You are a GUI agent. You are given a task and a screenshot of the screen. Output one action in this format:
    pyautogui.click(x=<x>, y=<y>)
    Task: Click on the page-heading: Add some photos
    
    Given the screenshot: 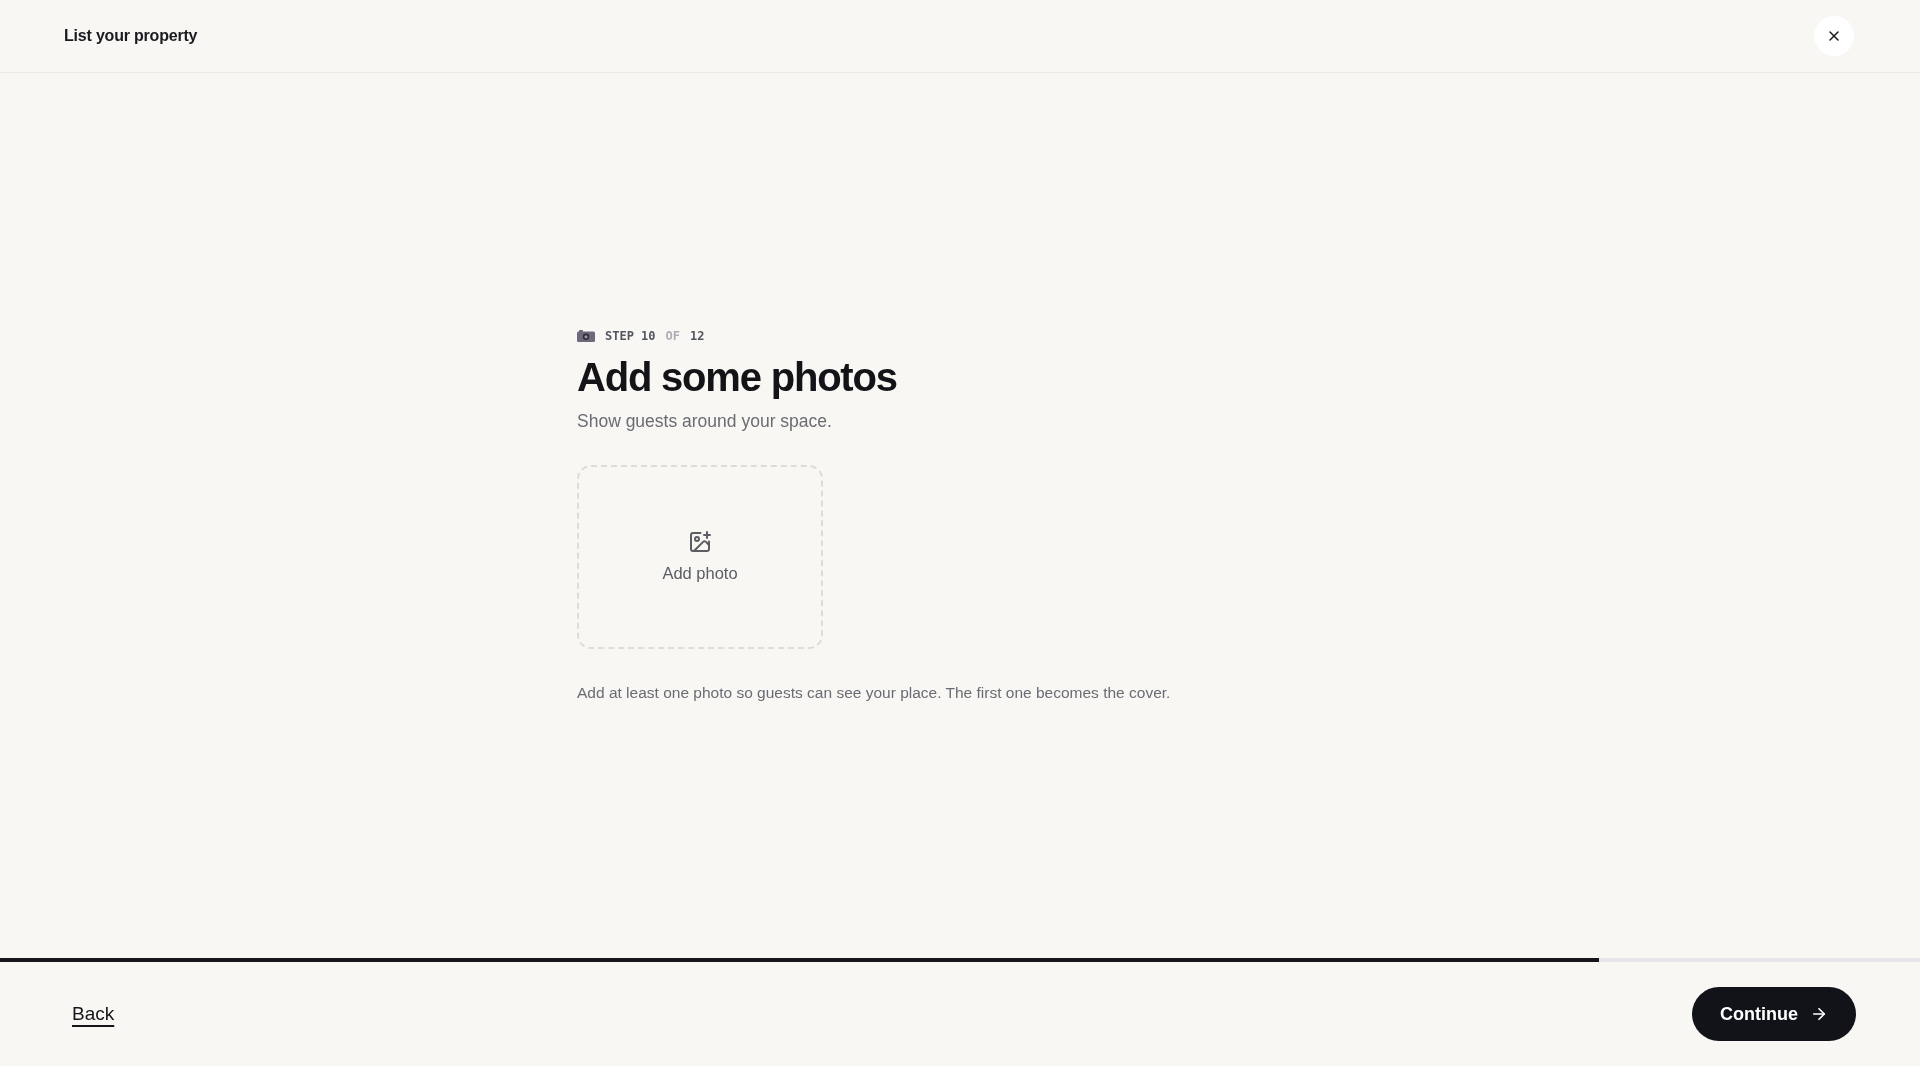 What is the action you would take?
    pyautogui.click(x=737, y=376)
    